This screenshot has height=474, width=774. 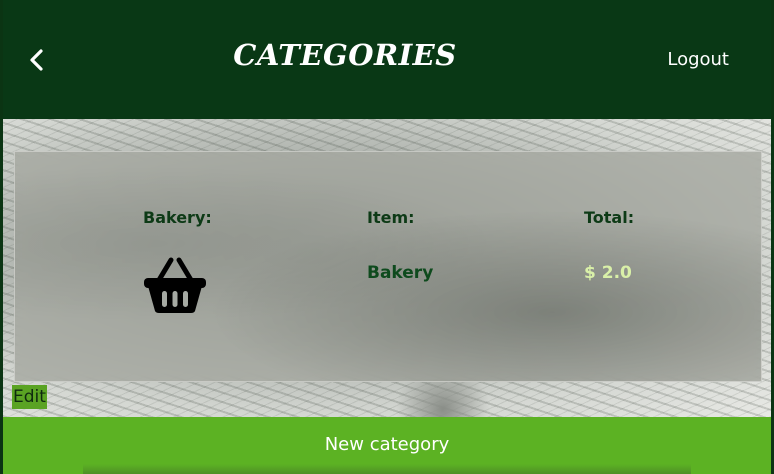 I want to click on category-name-label: Bakery:, so click(x=177, y=217).